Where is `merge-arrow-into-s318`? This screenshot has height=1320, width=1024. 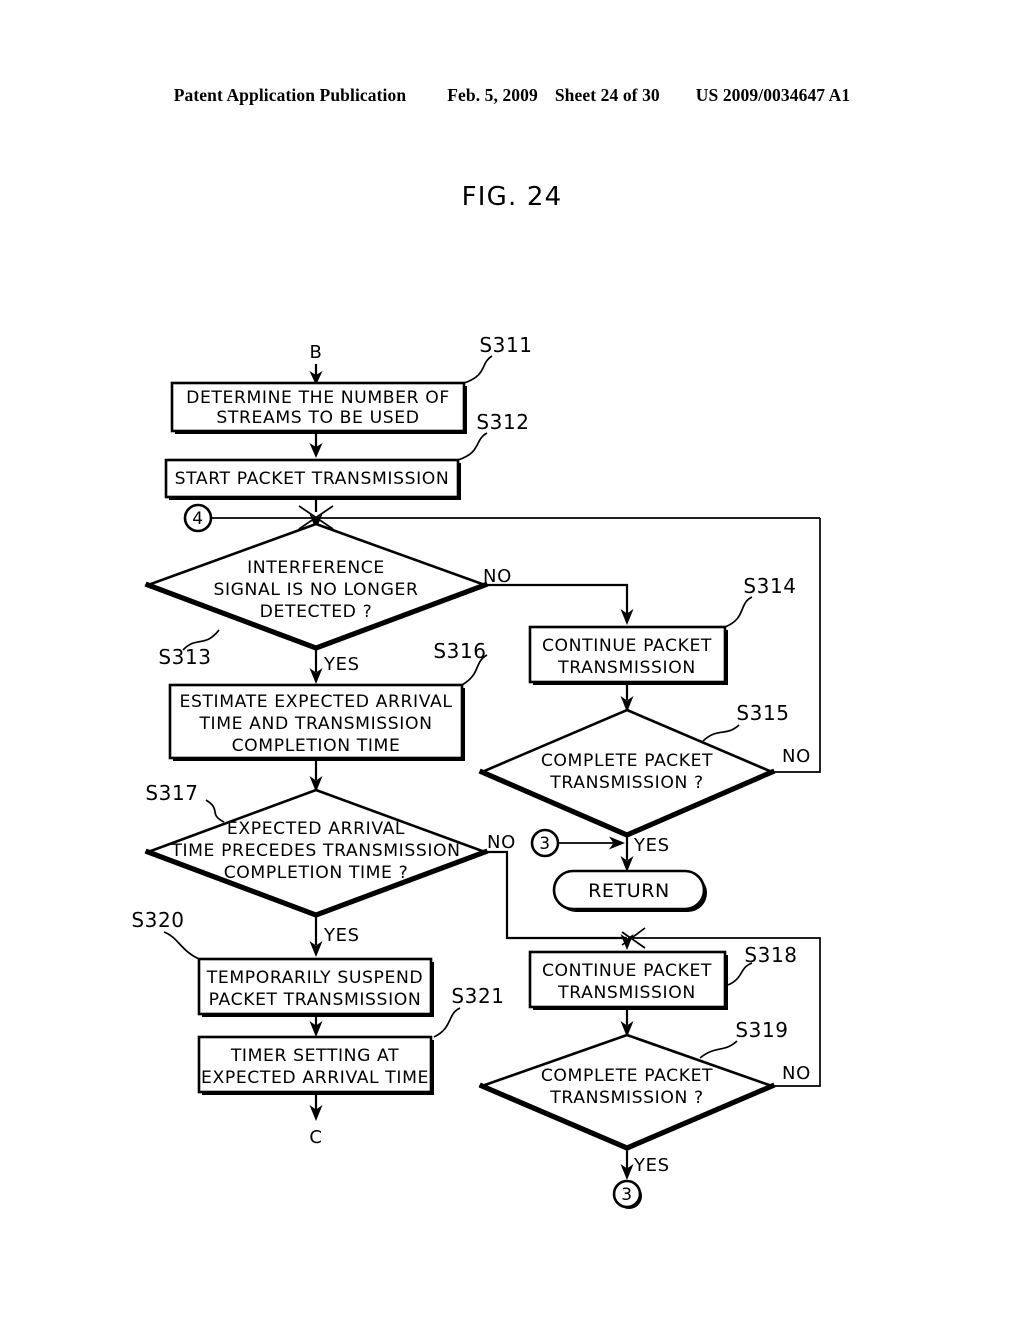
merge-arrow-into-s318 is located at coordinates (633, 938).